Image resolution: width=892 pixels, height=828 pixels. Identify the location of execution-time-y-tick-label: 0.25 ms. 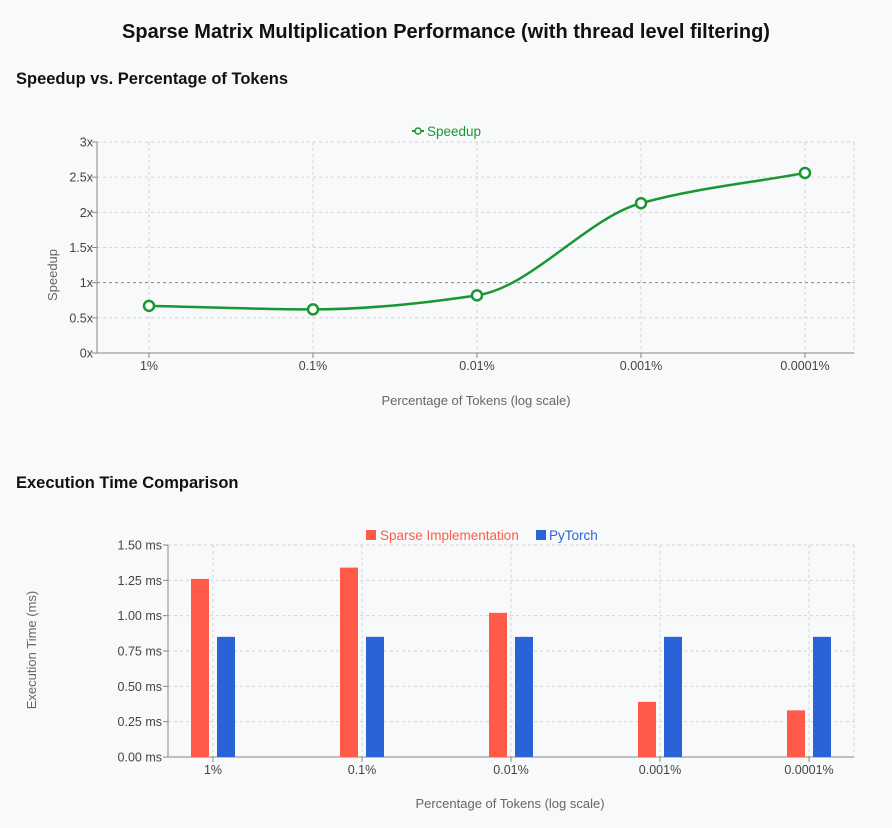
(140, 722).